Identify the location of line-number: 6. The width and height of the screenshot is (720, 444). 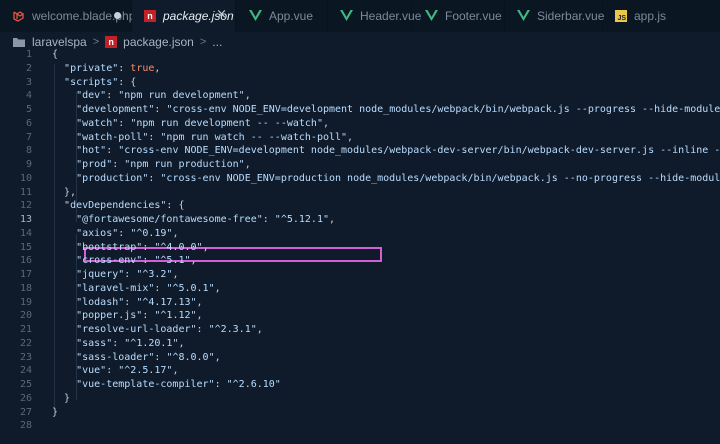
(28, 123).